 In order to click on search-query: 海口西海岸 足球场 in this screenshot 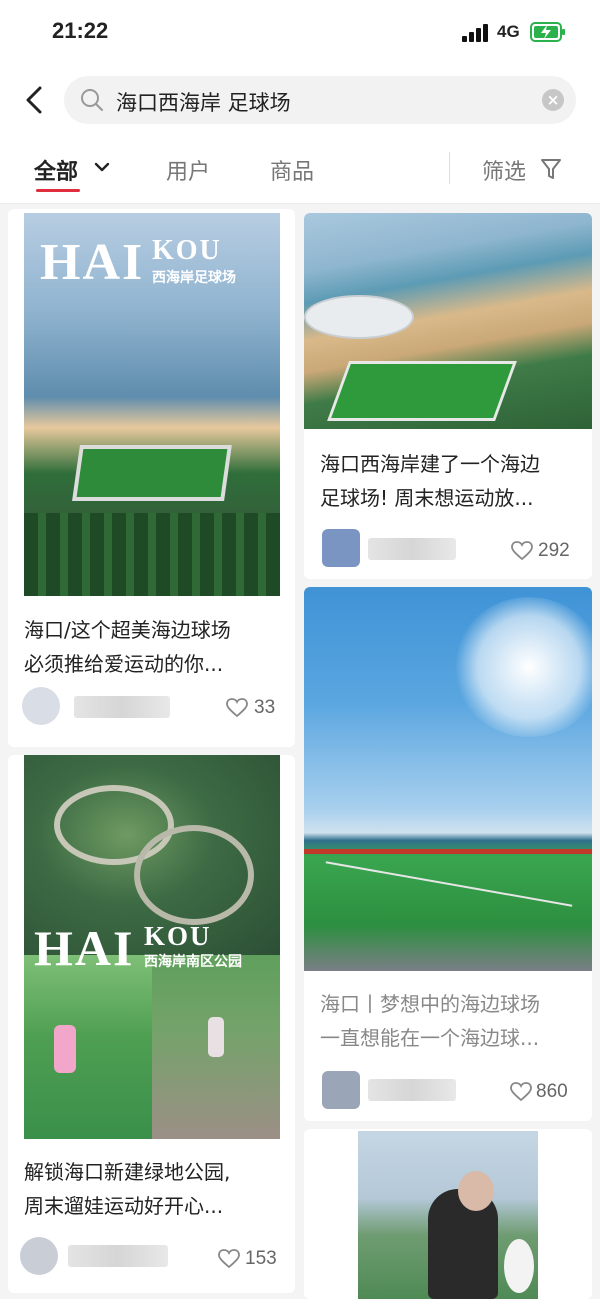, I will do `click(203, 103)`.